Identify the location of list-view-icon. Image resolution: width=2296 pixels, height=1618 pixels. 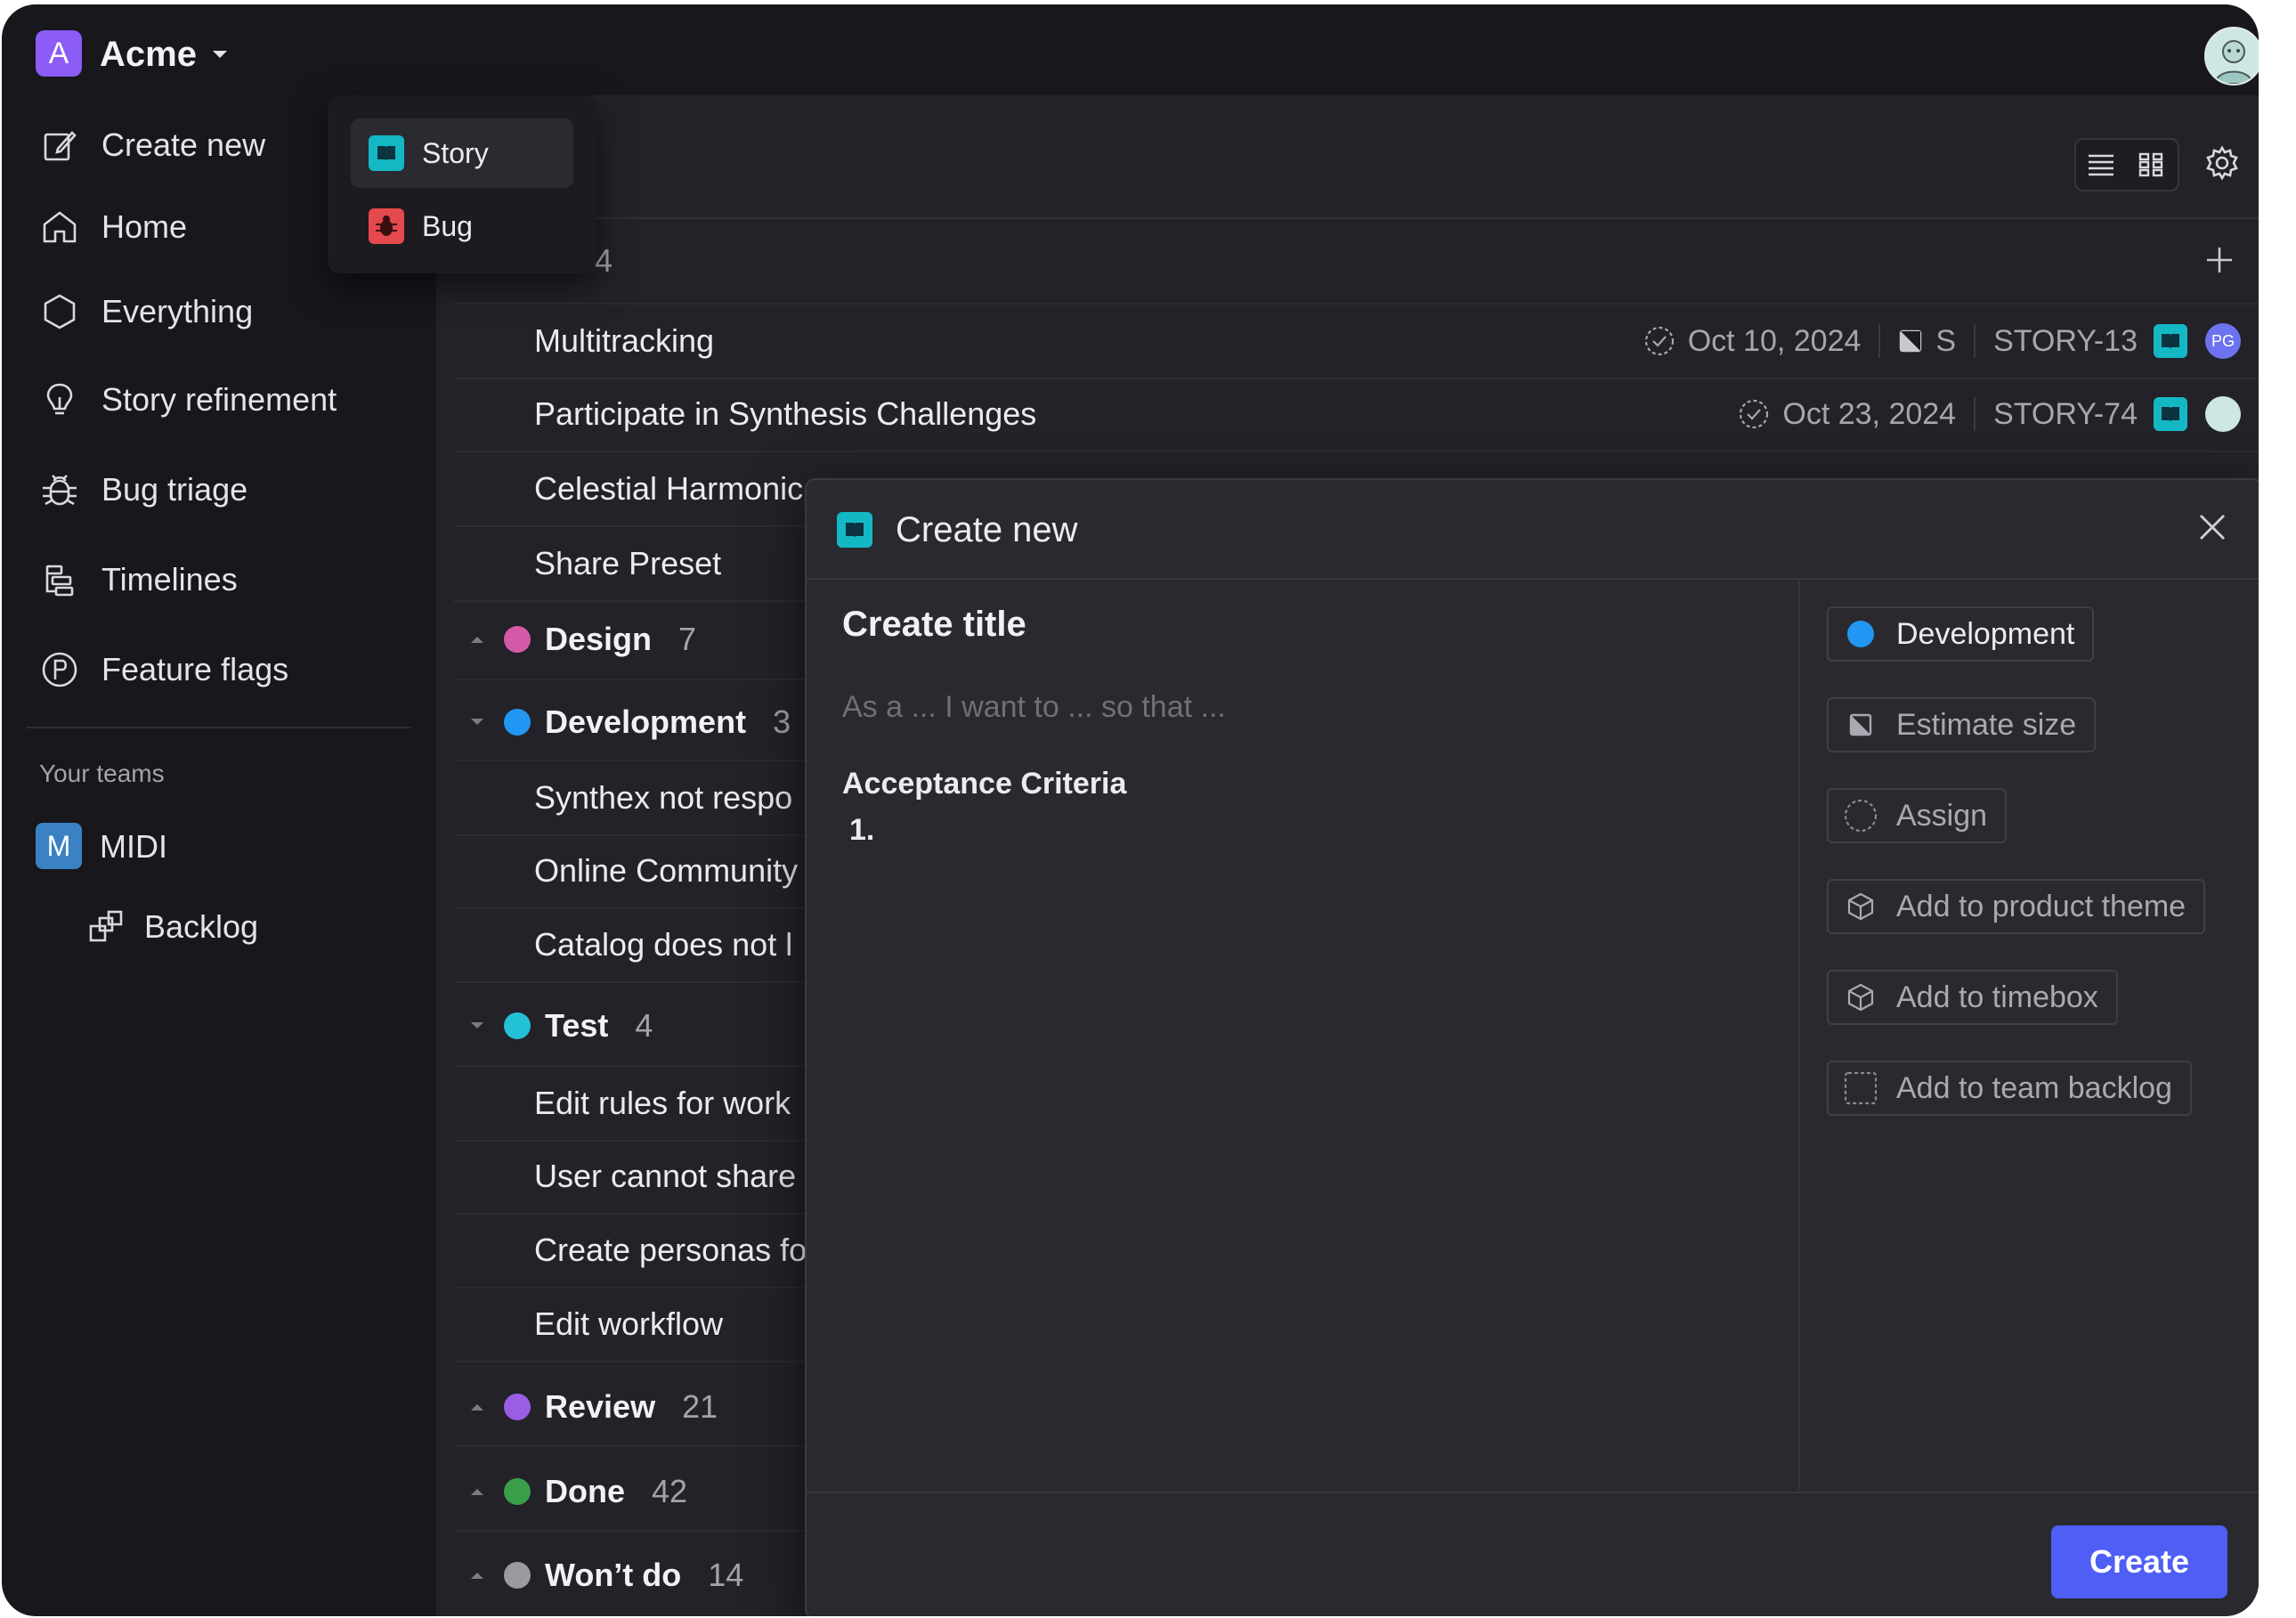
(2101, 165).